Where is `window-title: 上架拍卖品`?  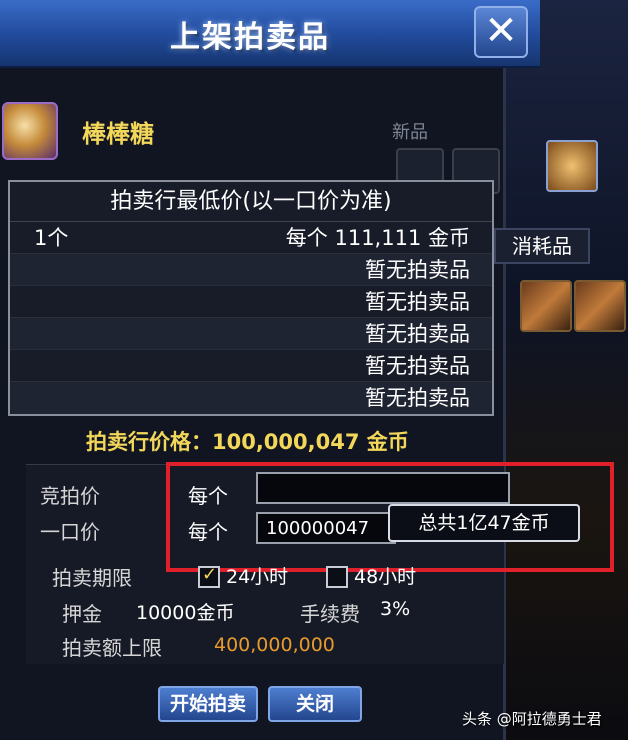 window-title: 上架拍卖品 is located at coordinates (250, 37).